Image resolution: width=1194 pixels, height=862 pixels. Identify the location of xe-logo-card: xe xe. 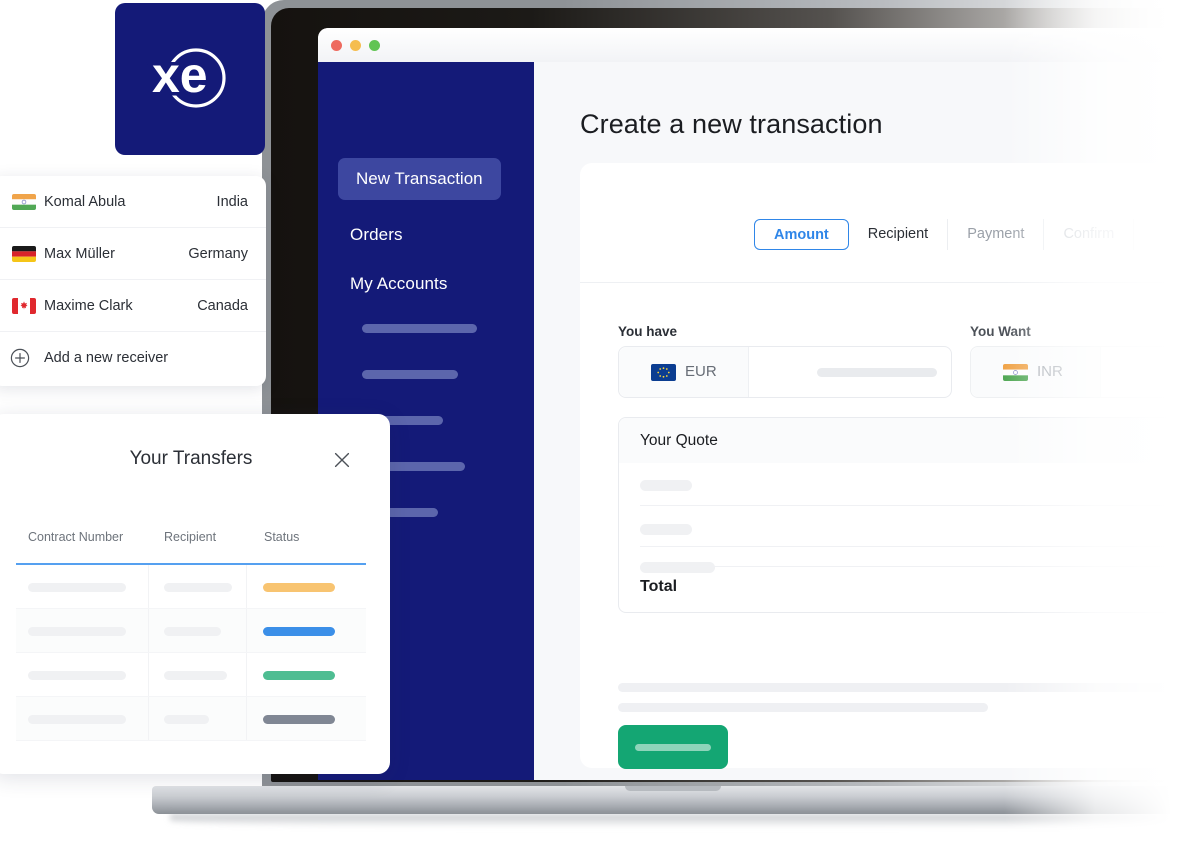
(190, 79).